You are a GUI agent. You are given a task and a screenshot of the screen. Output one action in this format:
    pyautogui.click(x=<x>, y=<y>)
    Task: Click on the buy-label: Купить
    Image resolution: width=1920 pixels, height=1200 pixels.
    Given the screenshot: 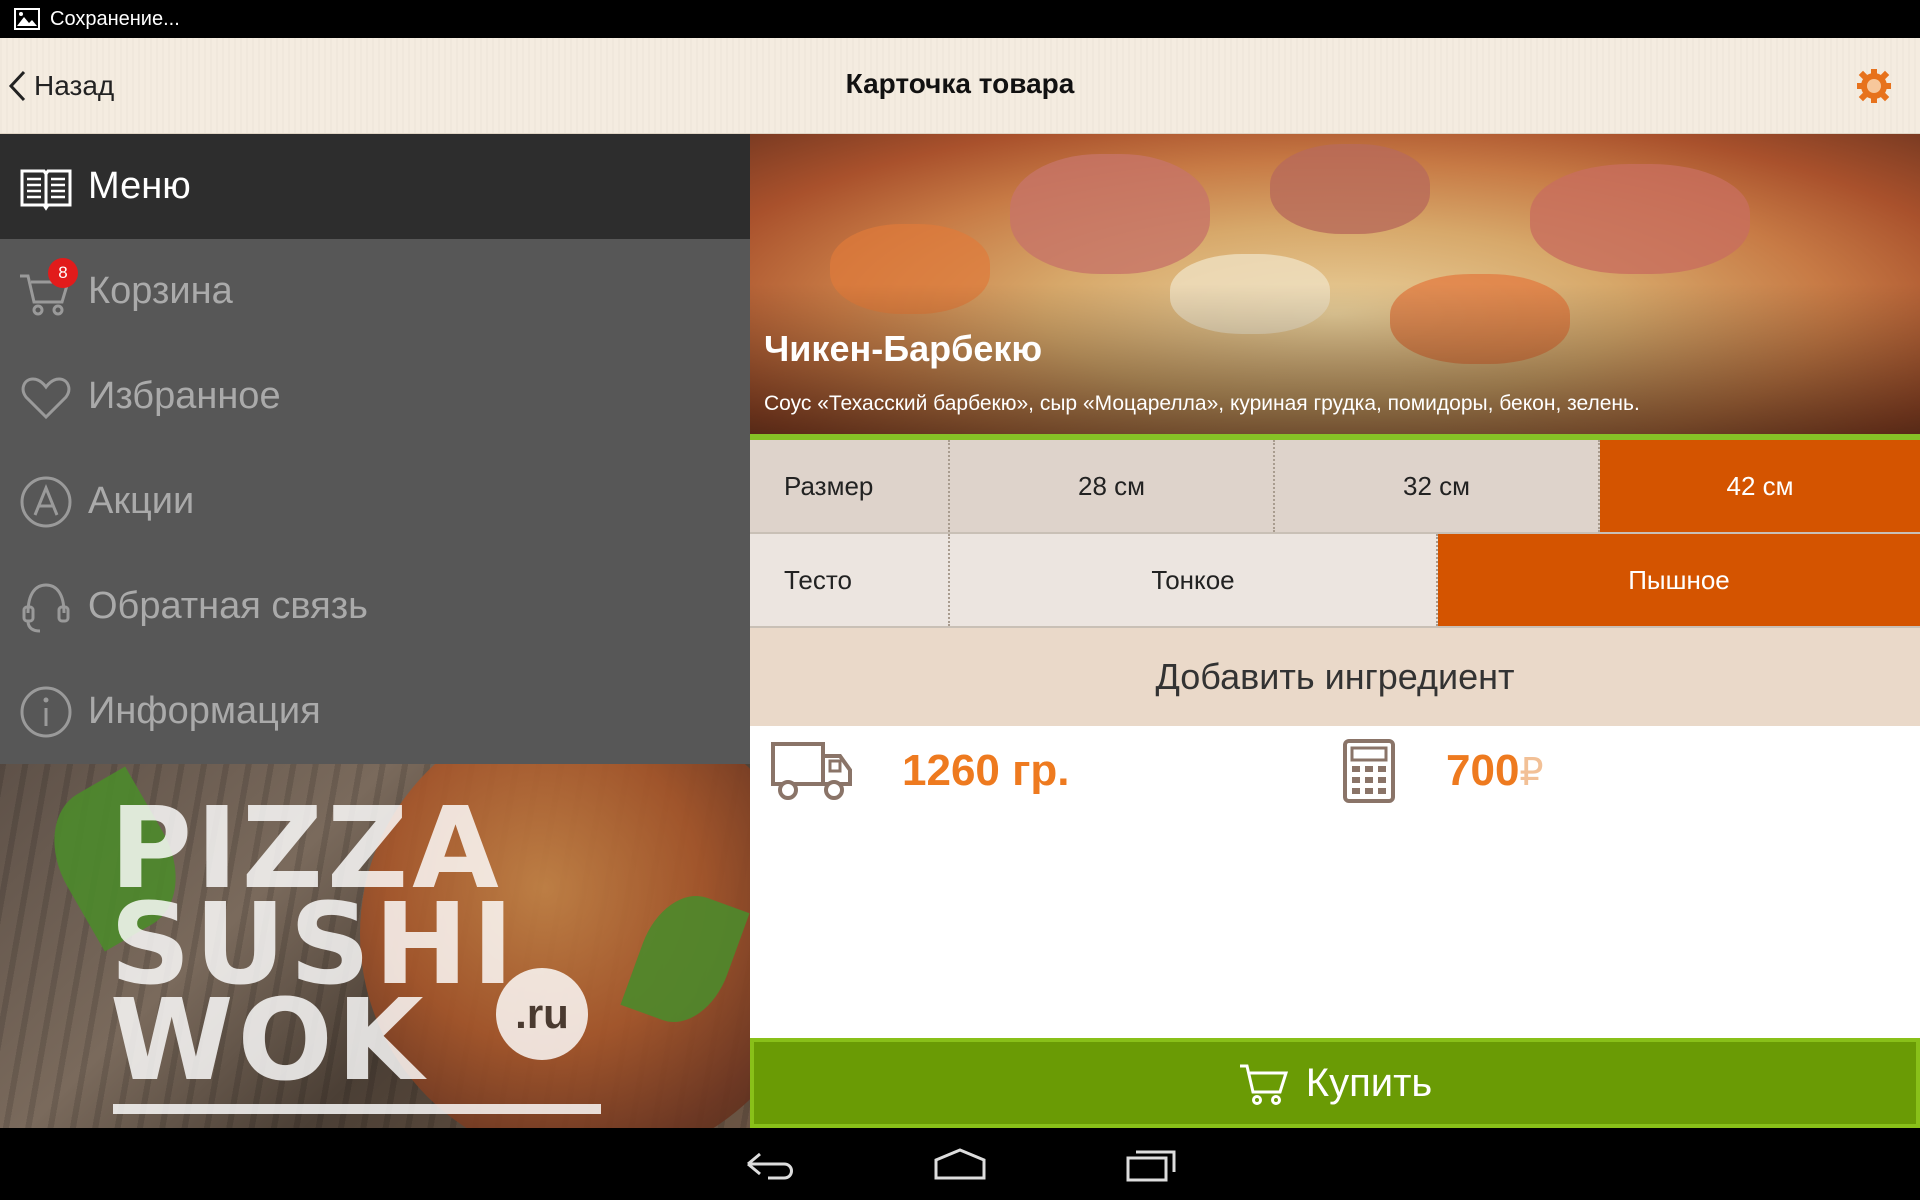 What is the action you would take?
    pyautogui.click(x=1369, y=1082)
    